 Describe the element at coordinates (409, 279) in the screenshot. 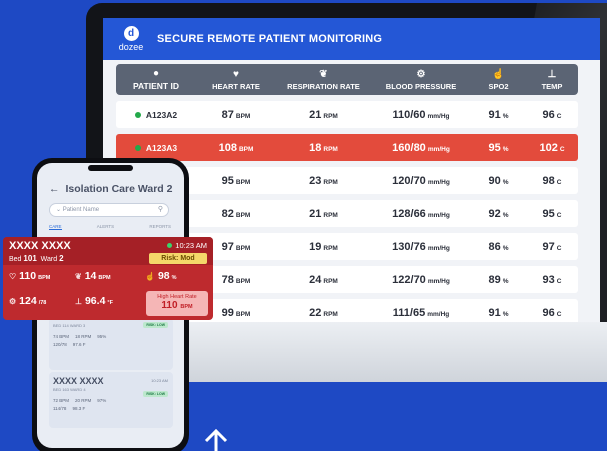

I see `bp-value: 122/70` at that location.